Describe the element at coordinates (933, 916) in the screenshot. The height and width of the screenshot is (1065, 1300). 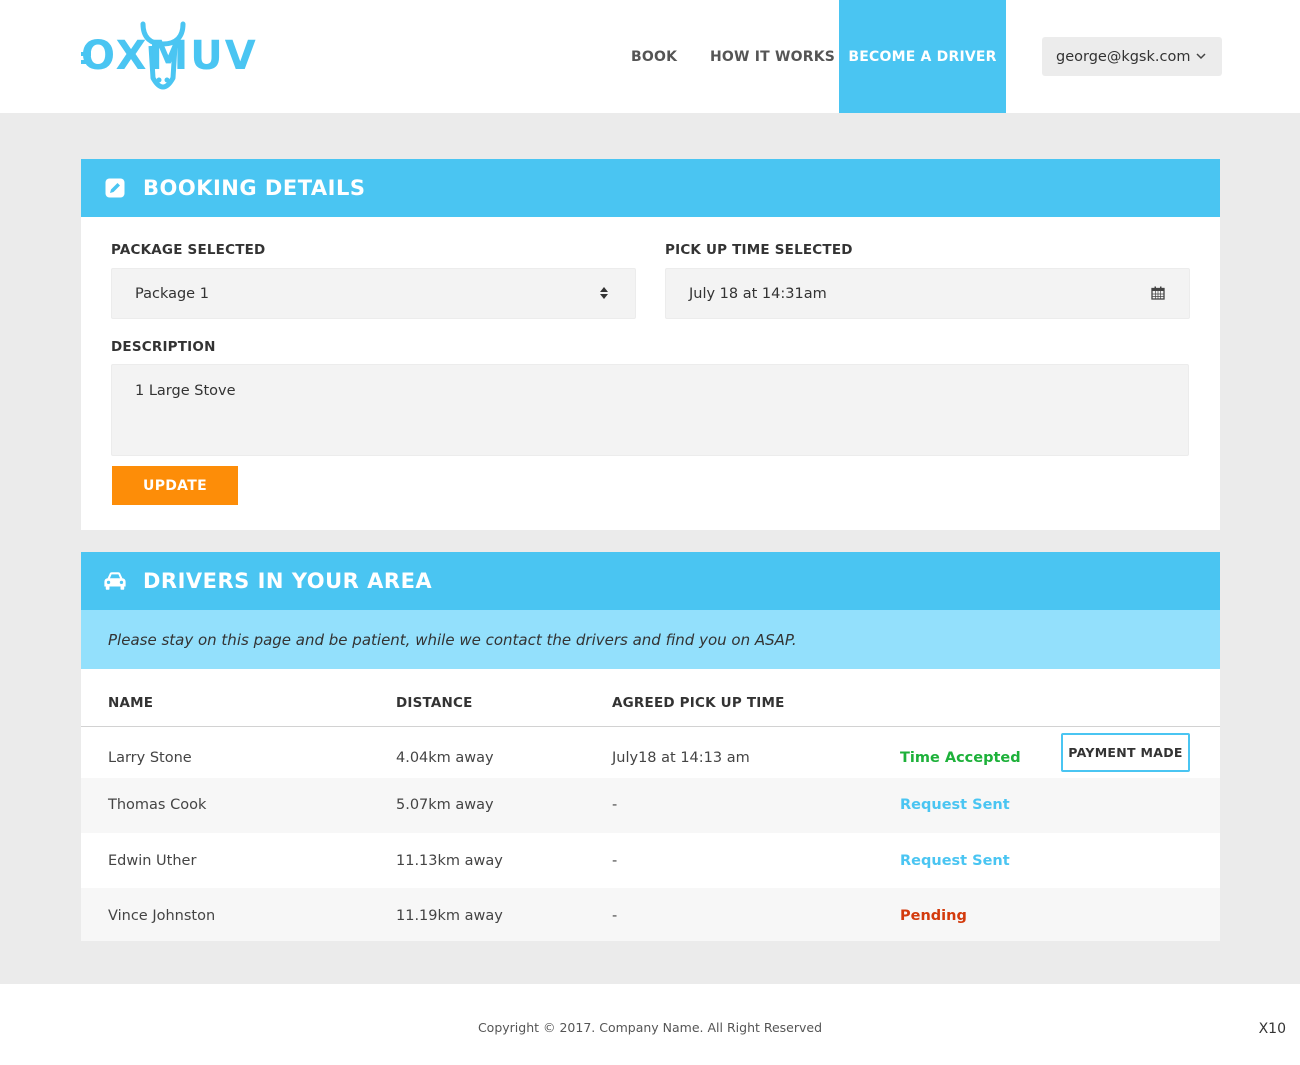
I see `status-badge: Pending` at that location.